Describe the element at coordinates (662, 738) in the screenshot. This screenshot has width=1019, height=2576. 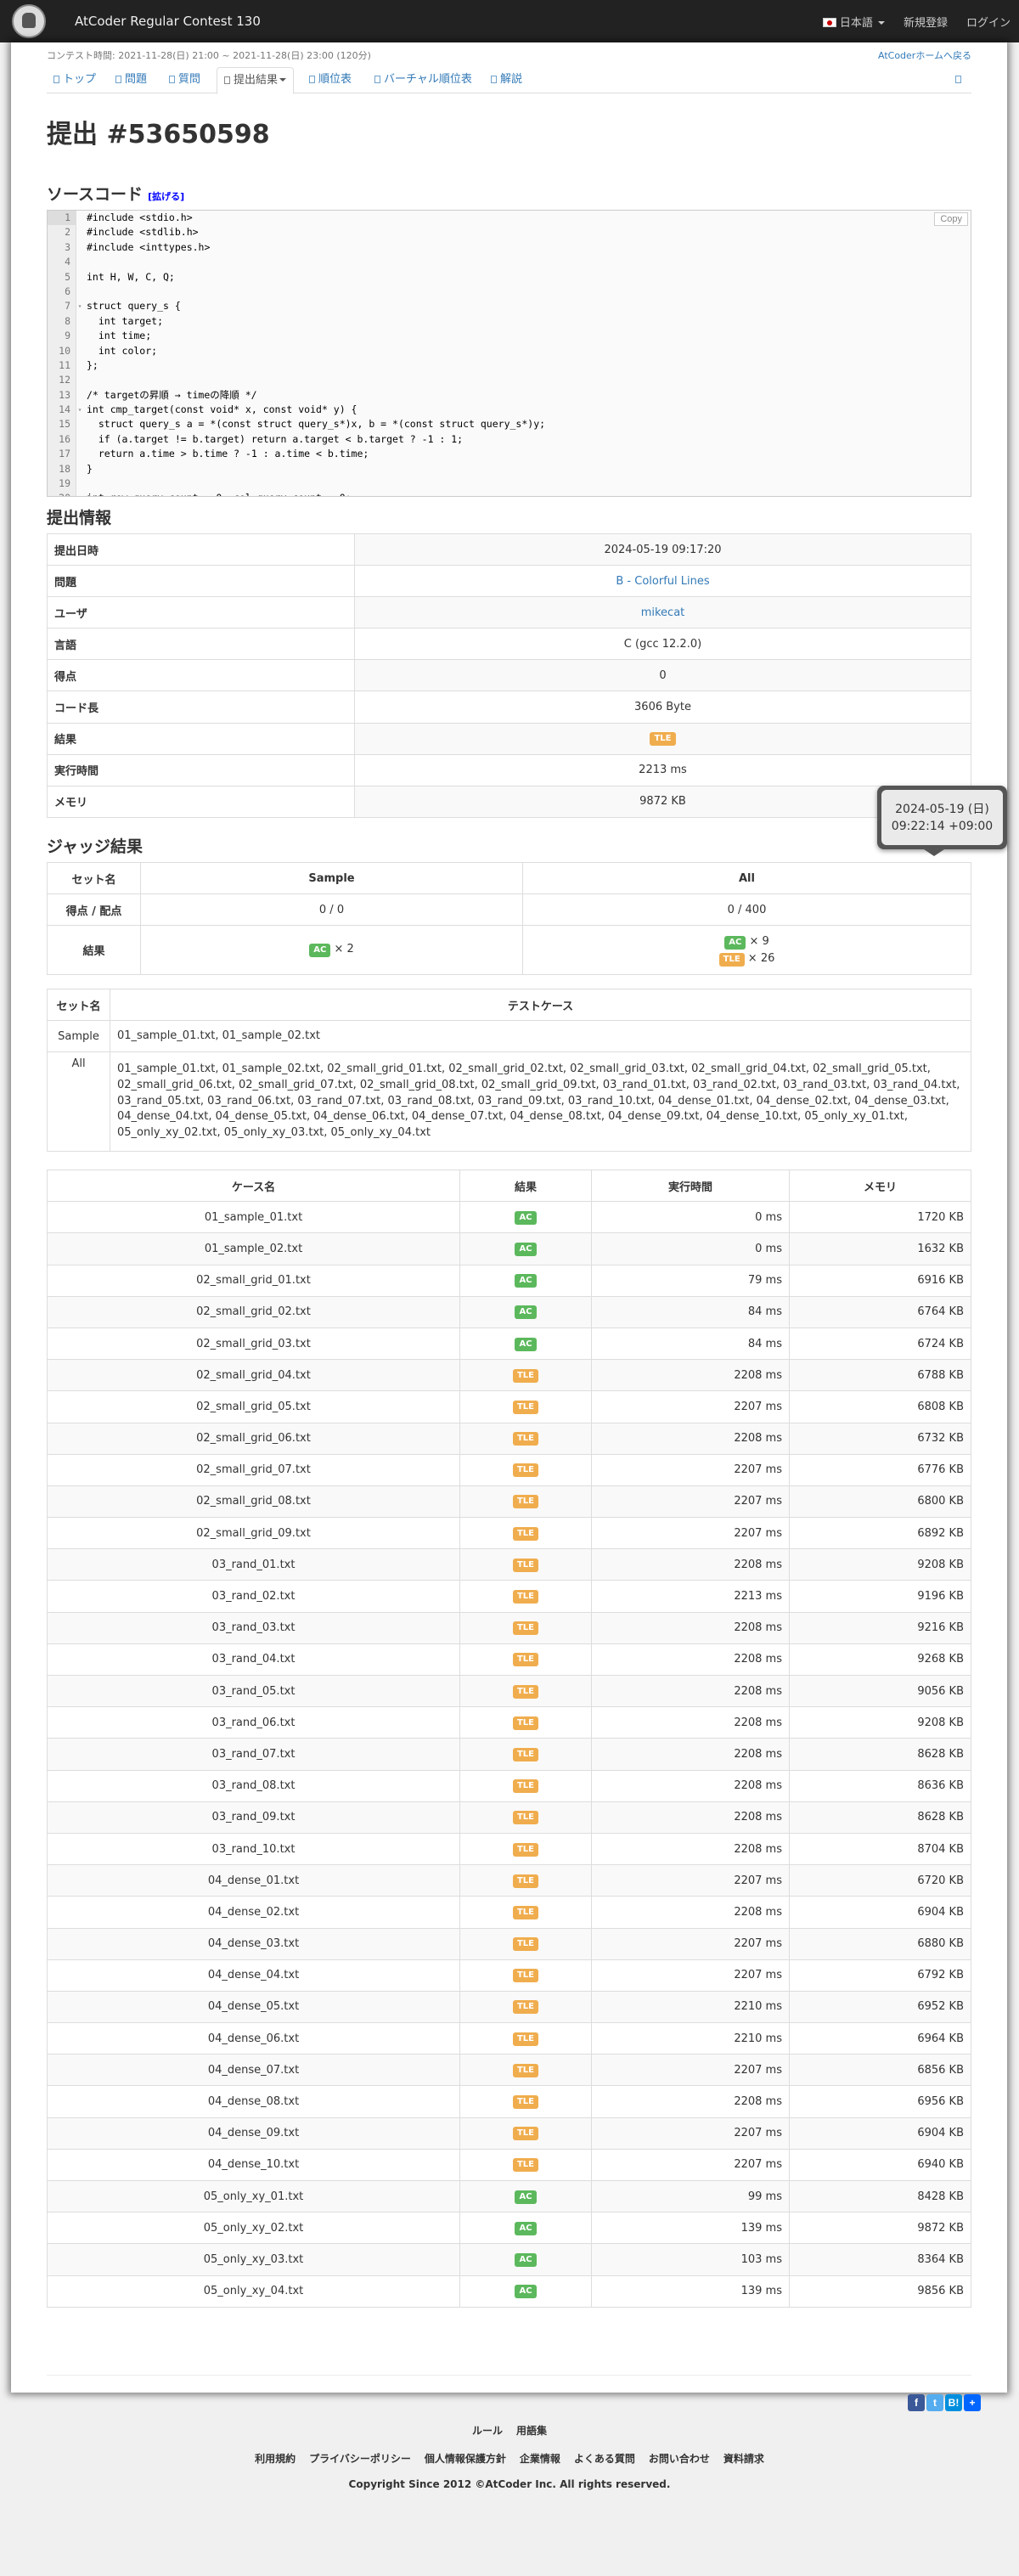
I see `info-value: TLE` at that location.